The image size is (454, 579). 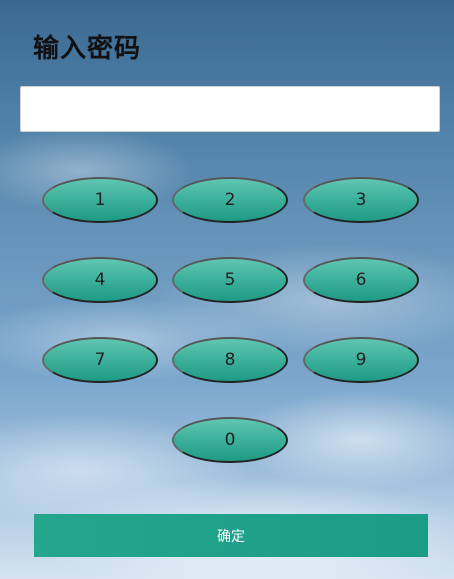 I want to click on keypad-key-6: 6, so click(x=361, y=280).